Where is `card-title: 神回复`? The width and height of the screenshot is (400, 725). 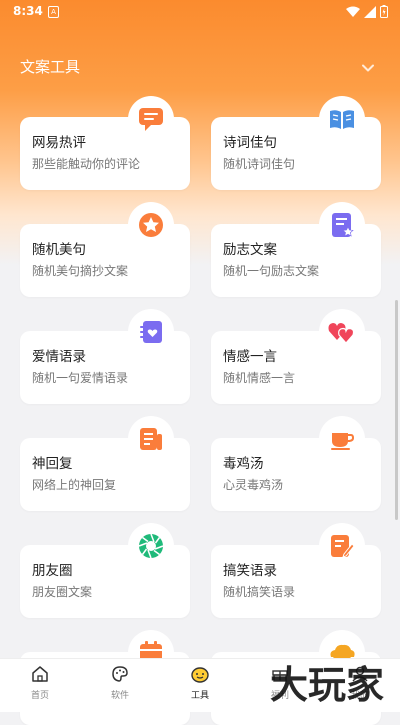
card-title: 神回复 is located at coordinates (52, 464).